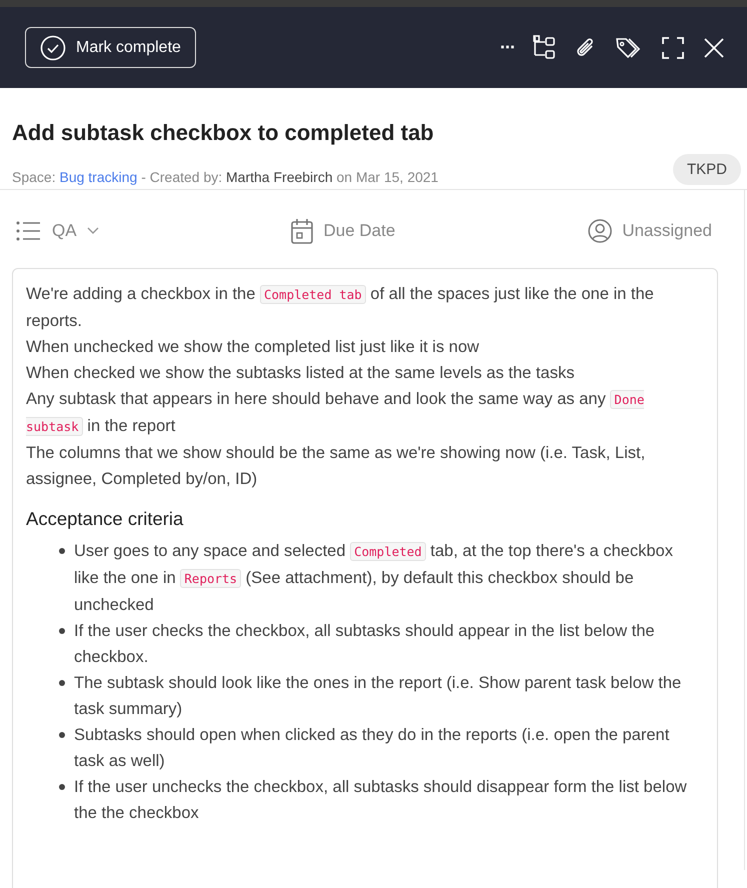  What do you see at coordinates (706, 169) in the screenshot?
I see `project-tag: TKPD` at bounding box center [706, 169].